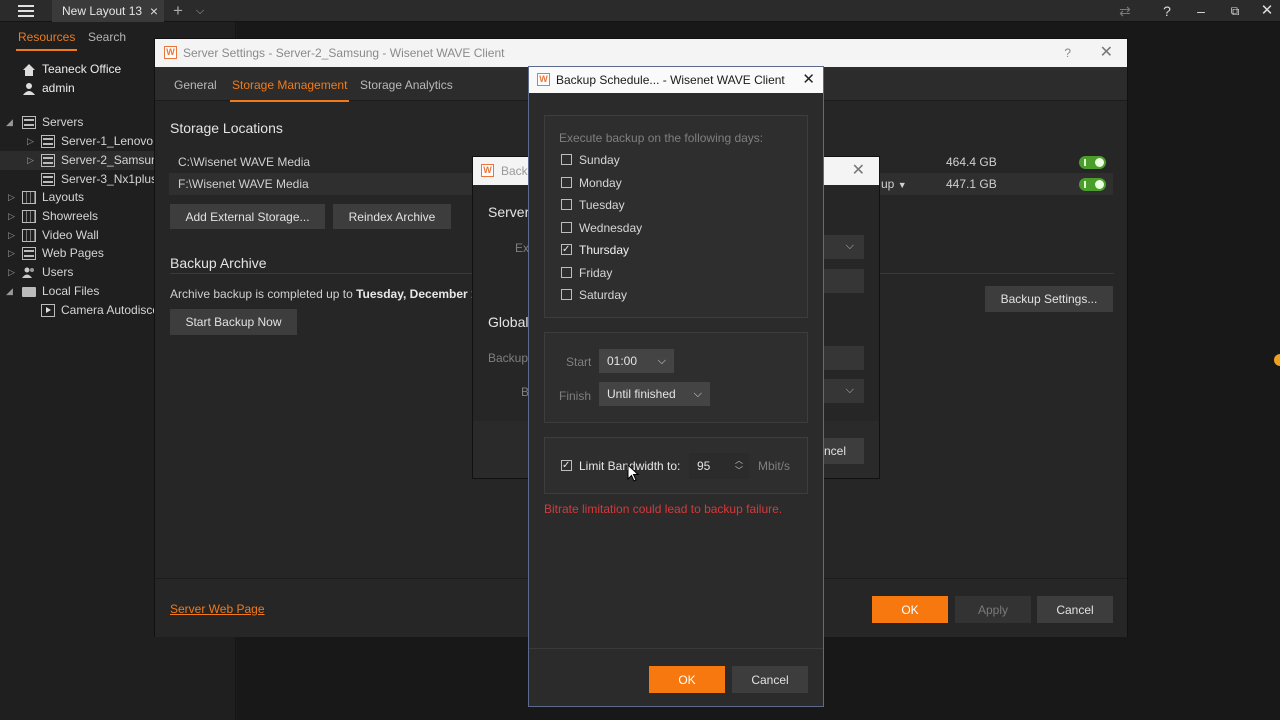 The height and width of the screenshot is (720, 1280). I want to click on app-logo-icon: W, so click(543, 79).